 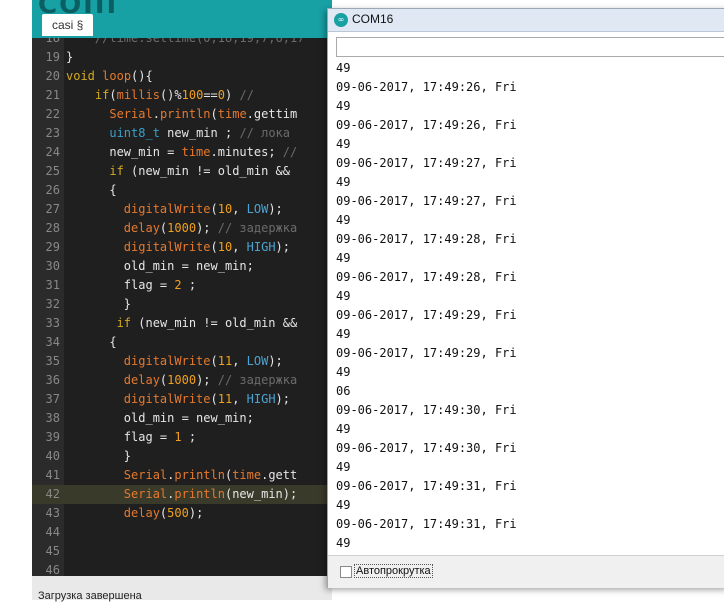 I want to click on line-number: 45, so click(x=52, y=551).